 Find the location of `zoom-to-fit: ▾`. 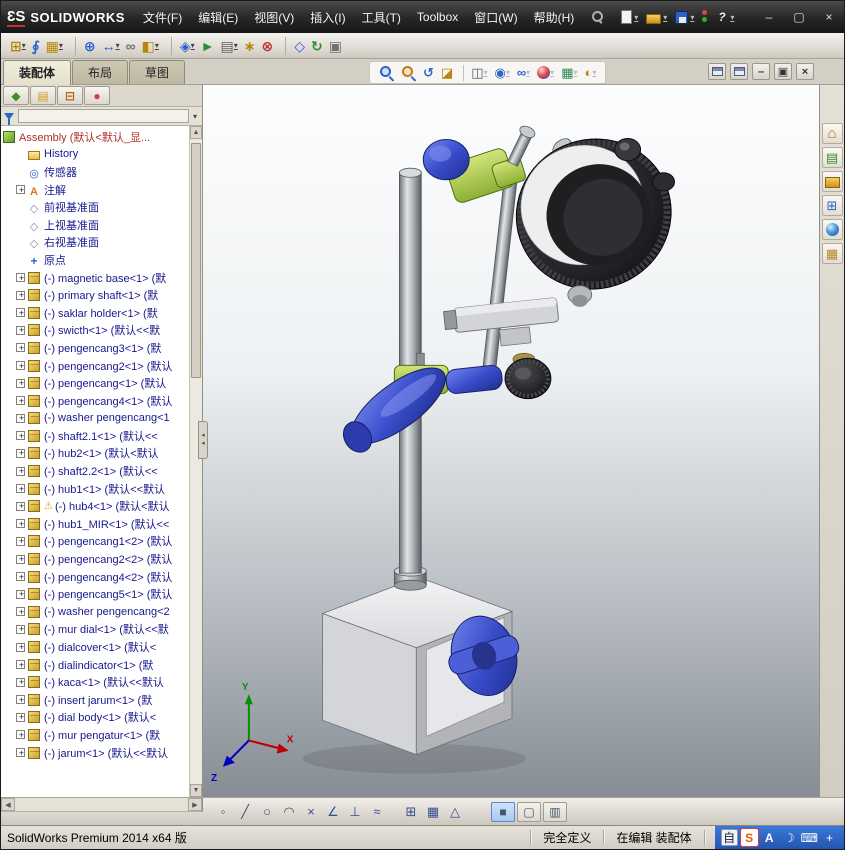

zoom-to-fit: ▾ is located at coordinates (386, 72).